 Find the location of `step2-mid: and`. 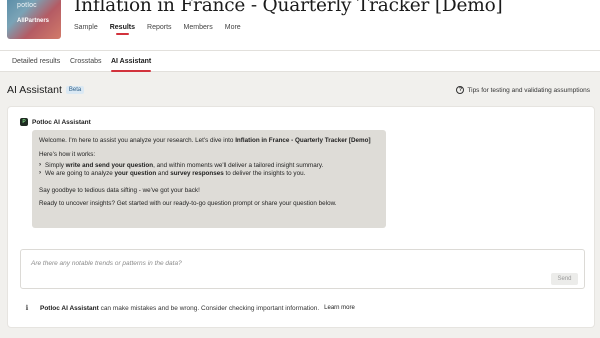

step2-mid: and is located at coordinates (163, 173).